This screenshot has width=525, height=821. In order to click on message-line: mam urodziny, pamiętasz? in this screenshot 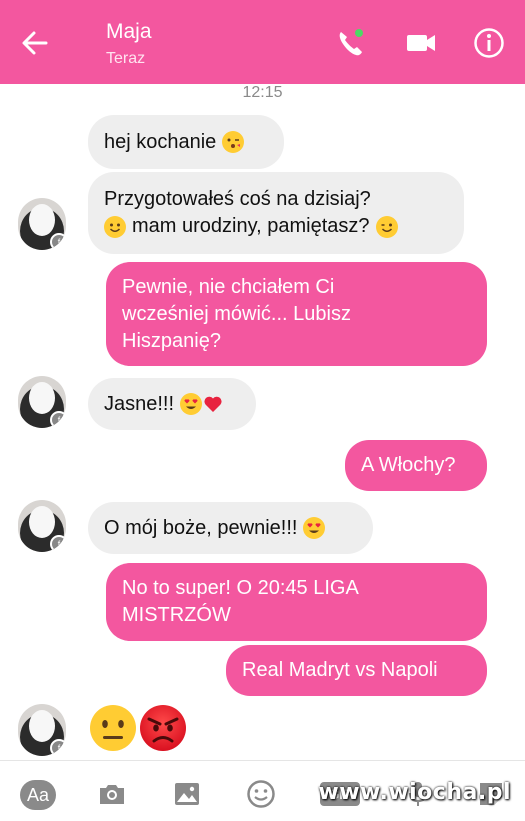, I will do `click(251, 226)`.